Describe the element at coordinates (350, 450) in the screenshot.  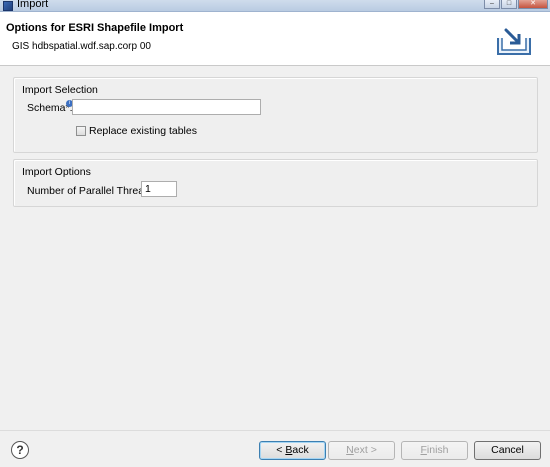
I see `next-mnemonic: N` at that location.